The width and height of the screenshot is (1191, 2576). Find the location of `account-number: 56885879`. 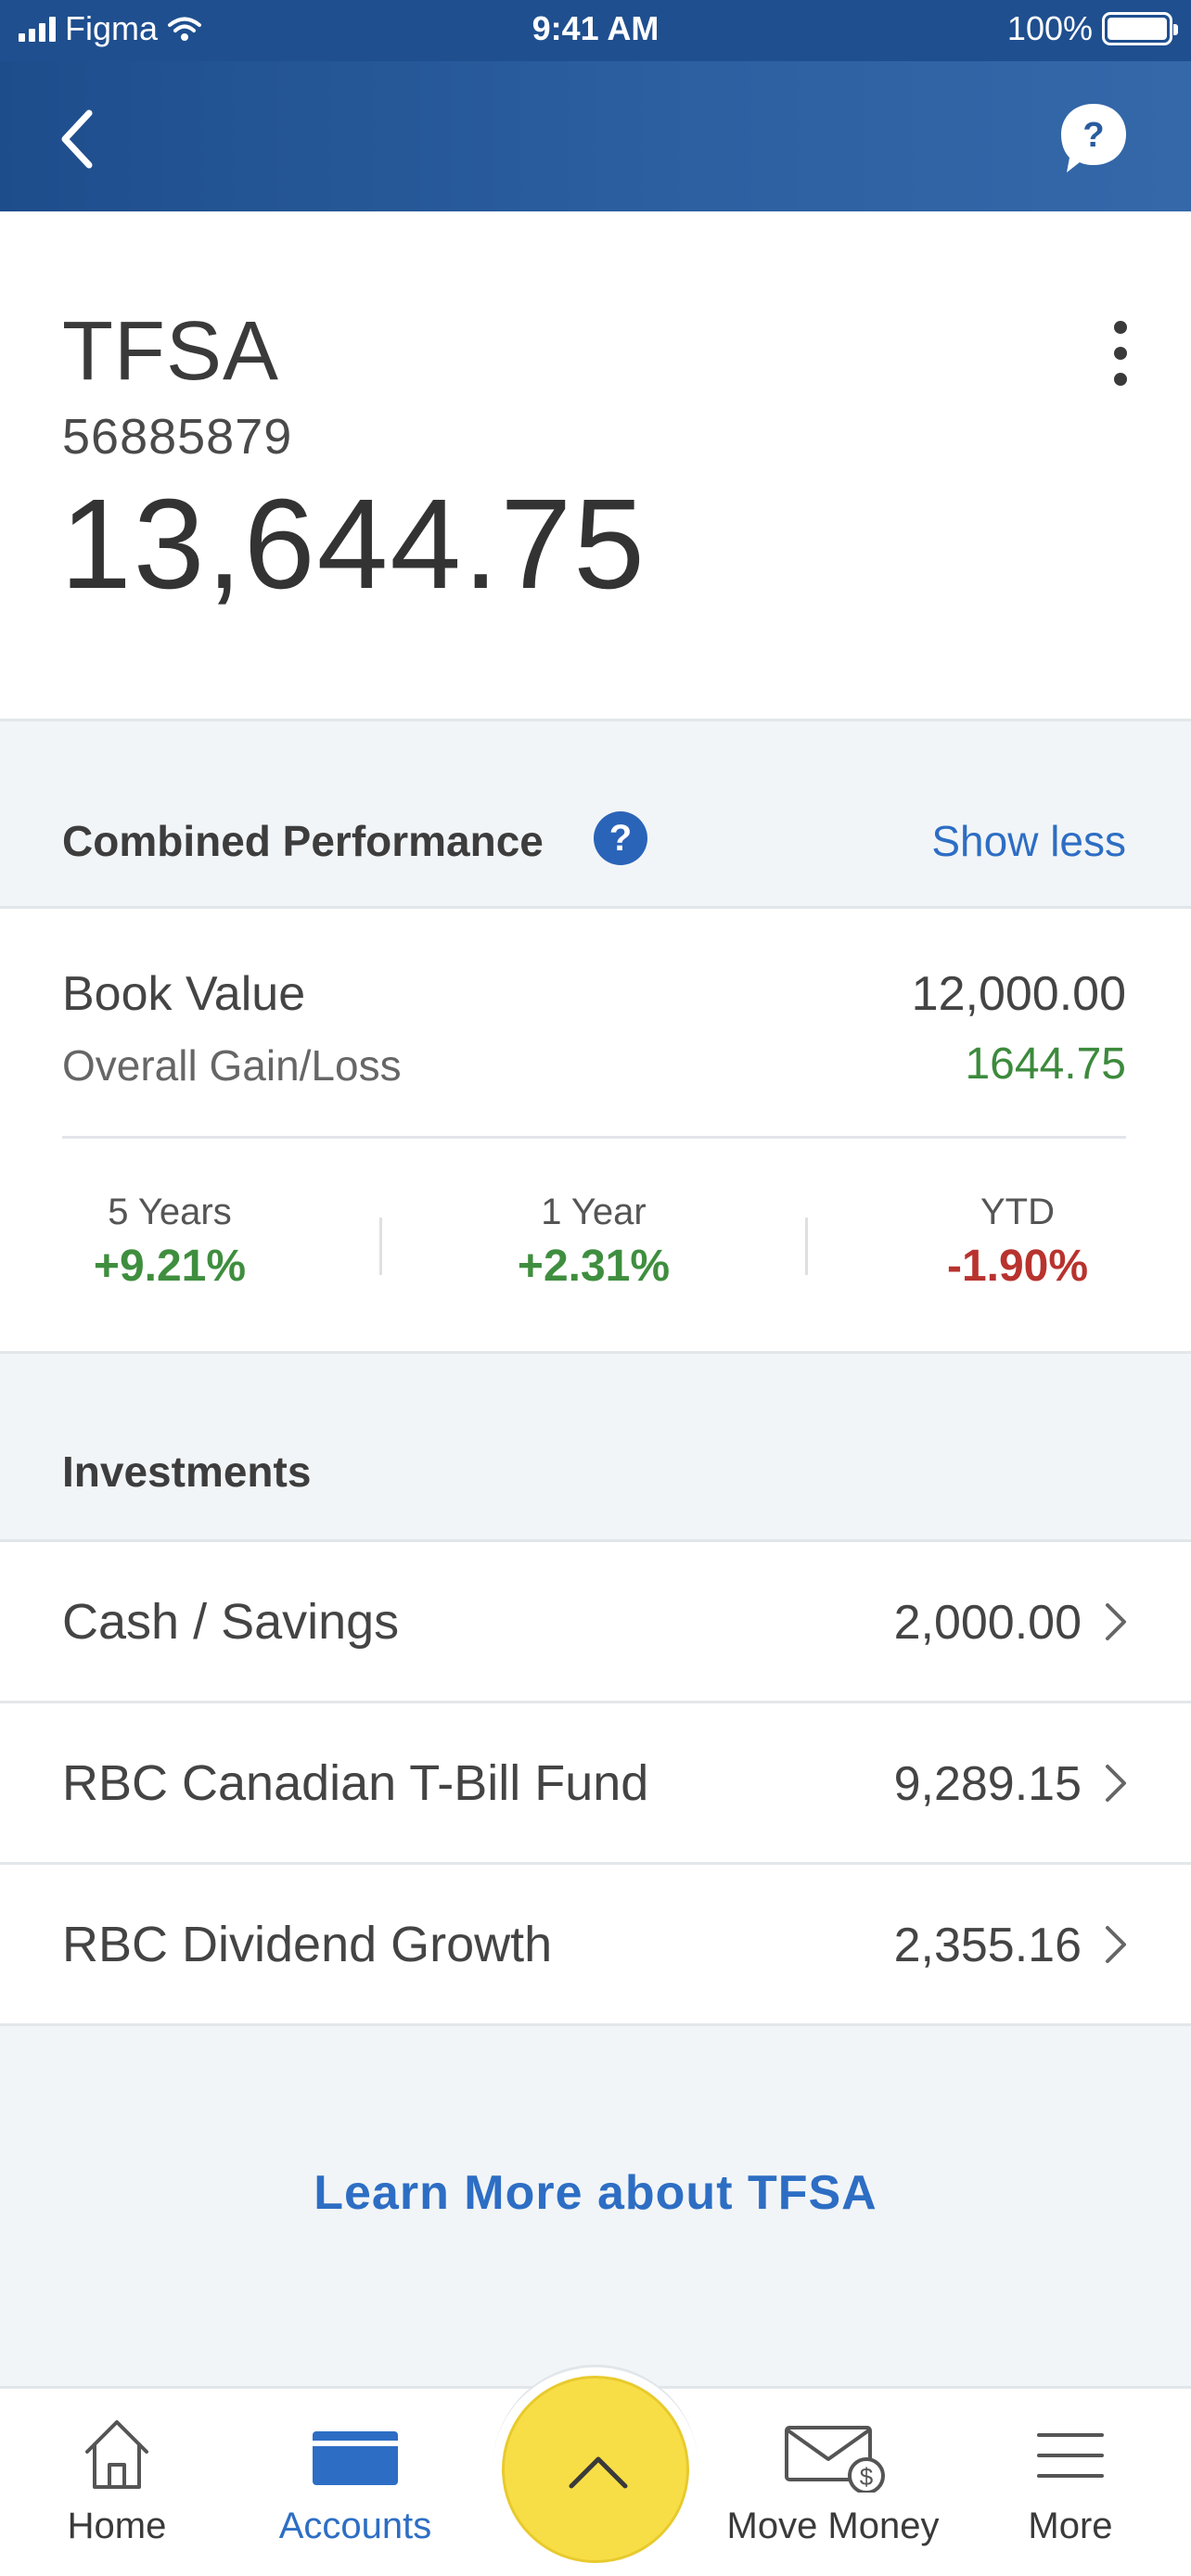

account-number: 56885879 is located at coordinates (177, 437).